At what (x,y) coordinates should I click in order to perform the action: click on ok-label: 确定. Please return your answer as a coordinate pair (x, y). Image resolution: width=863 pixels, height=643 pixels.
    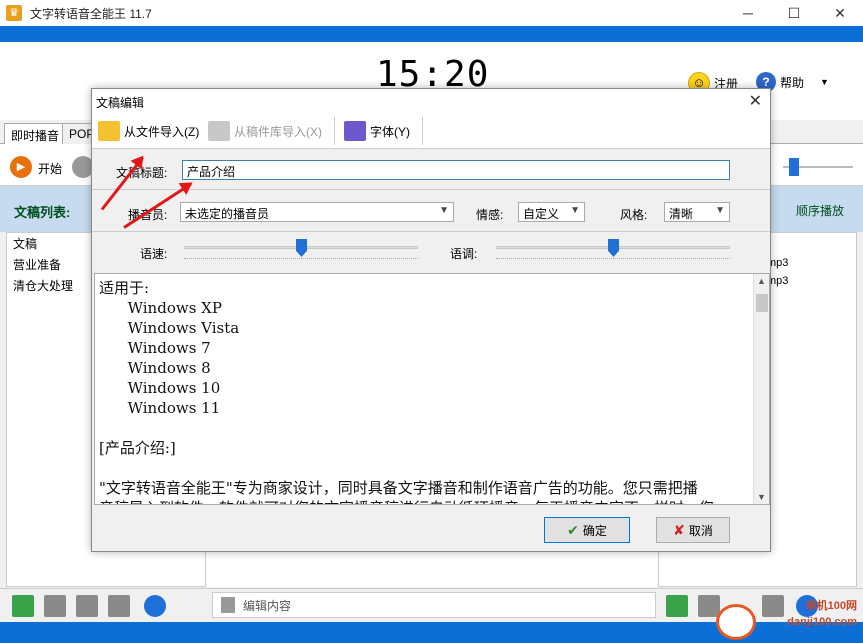
    Looking at the image, I should click on (594, 530).